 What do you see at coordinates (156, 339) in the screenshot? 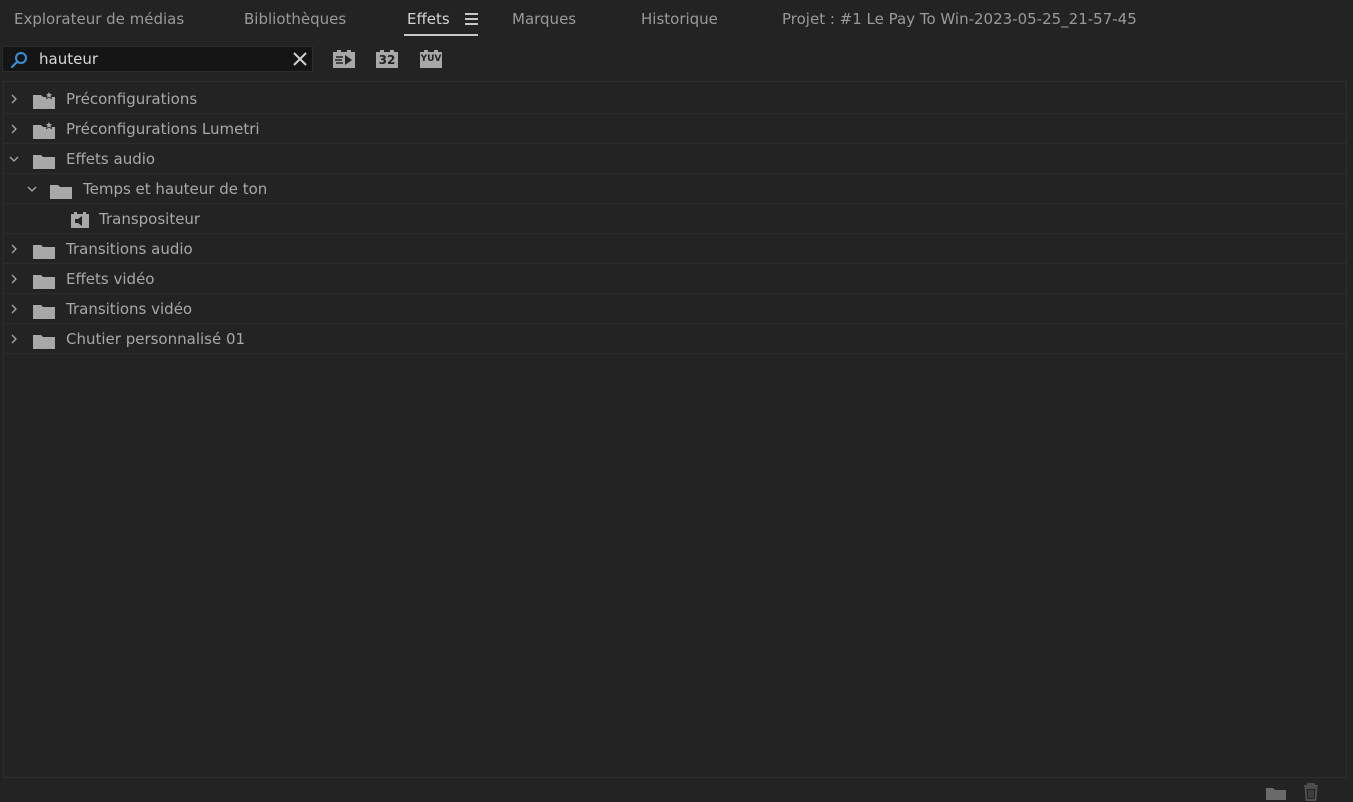
I see `tree-item-label: Chutier personnalisé 01` at bounding box center [156, 339].